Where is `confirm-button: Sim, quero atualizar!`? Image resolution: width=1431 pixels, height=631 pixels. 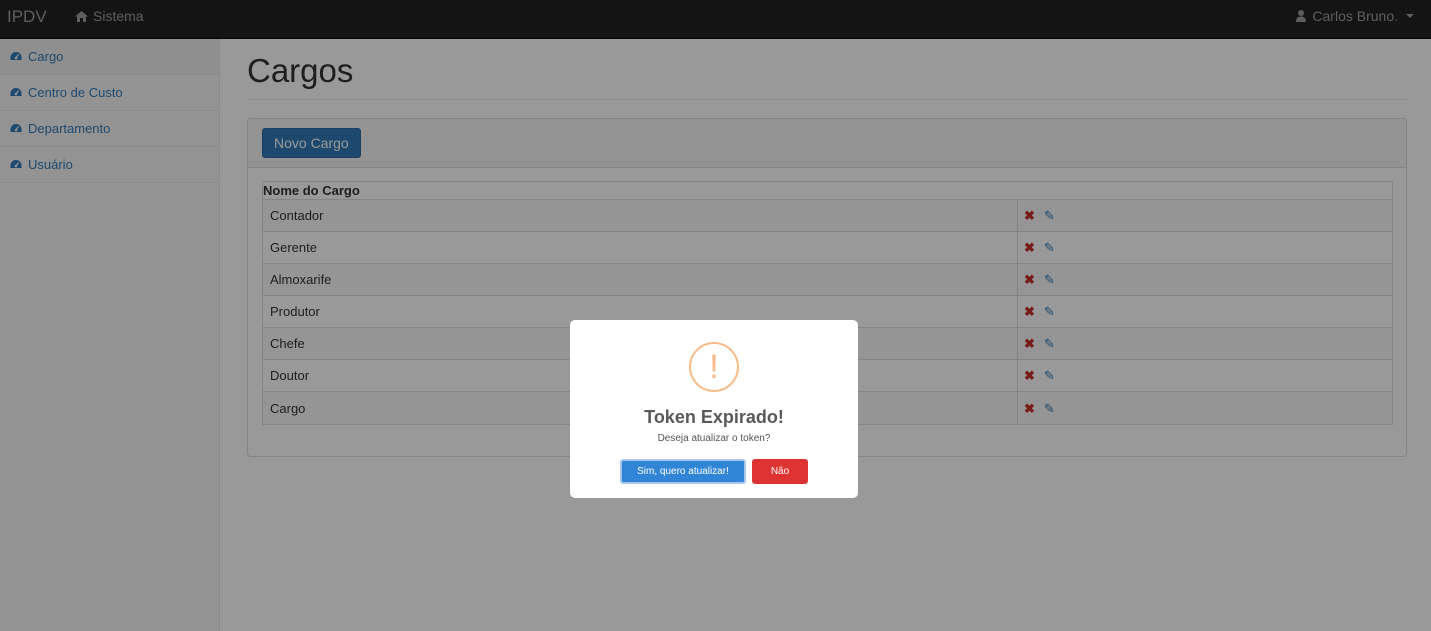 confirm-button: Sim, quero atualizar! is located at coordinates (683, 471).